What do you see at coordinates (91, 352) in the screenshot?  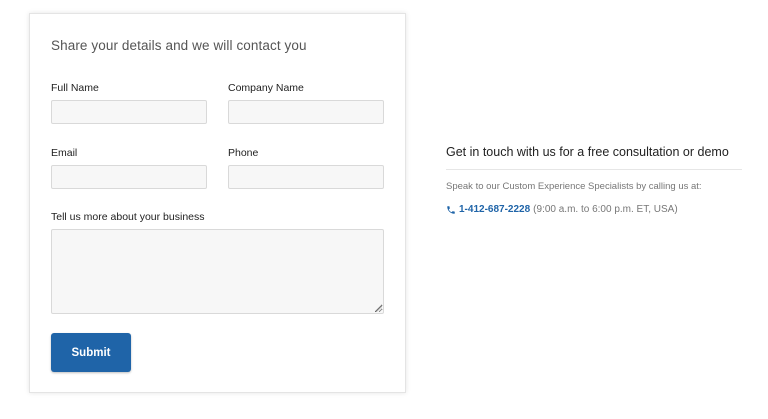 I see `submit-button: Submit` at bounding box center [91, 352].